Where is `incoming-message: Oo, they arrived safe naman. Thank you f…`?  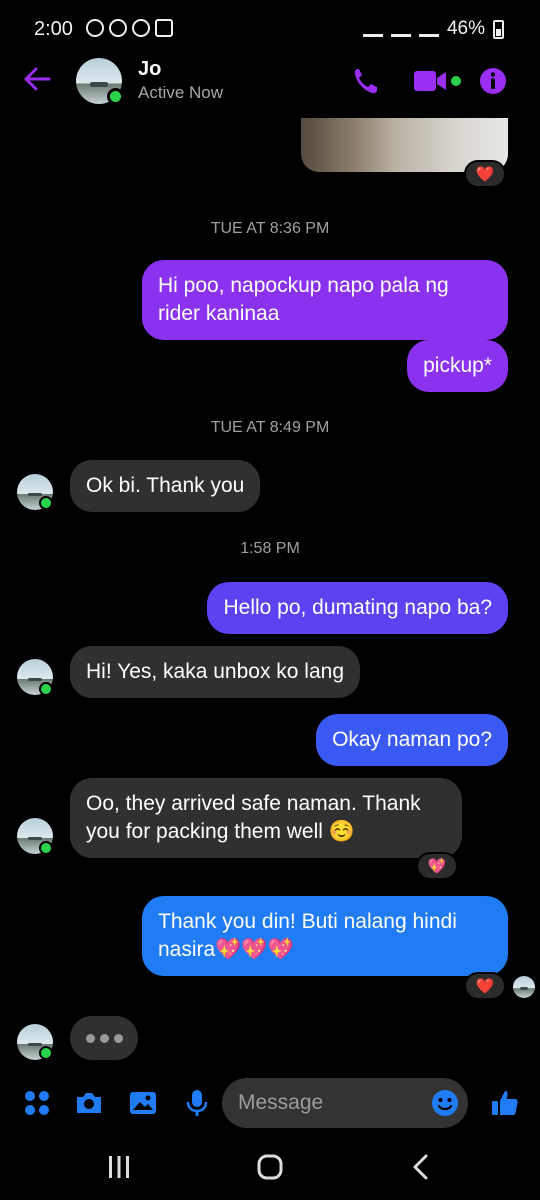 incoming-message: Oo, they arrived safe naman. Thank you f… is located at coordinates (266, 818).